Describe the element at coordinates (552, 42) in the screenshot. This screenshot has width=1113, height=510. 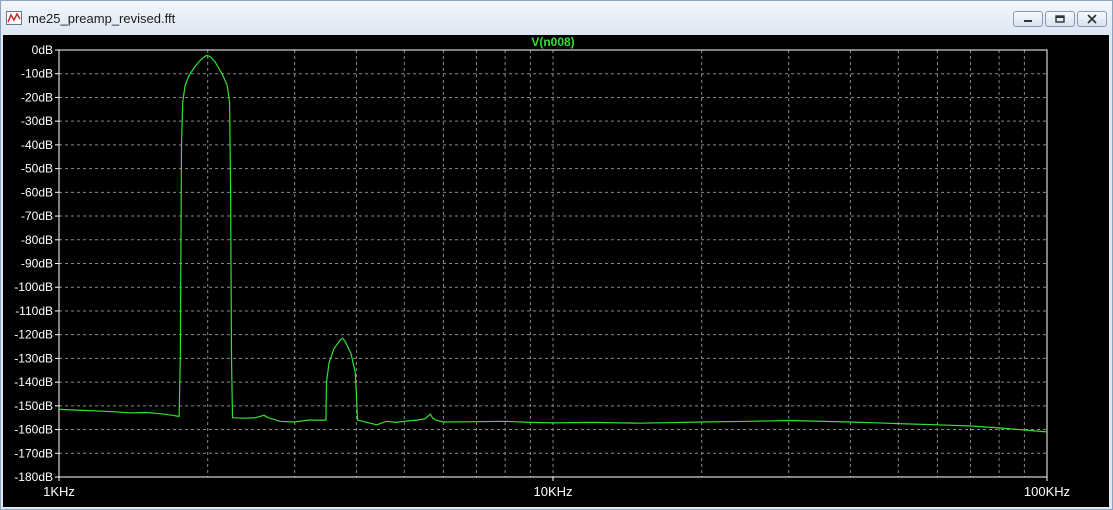
I see `chart-title: V(n008)` at that location.